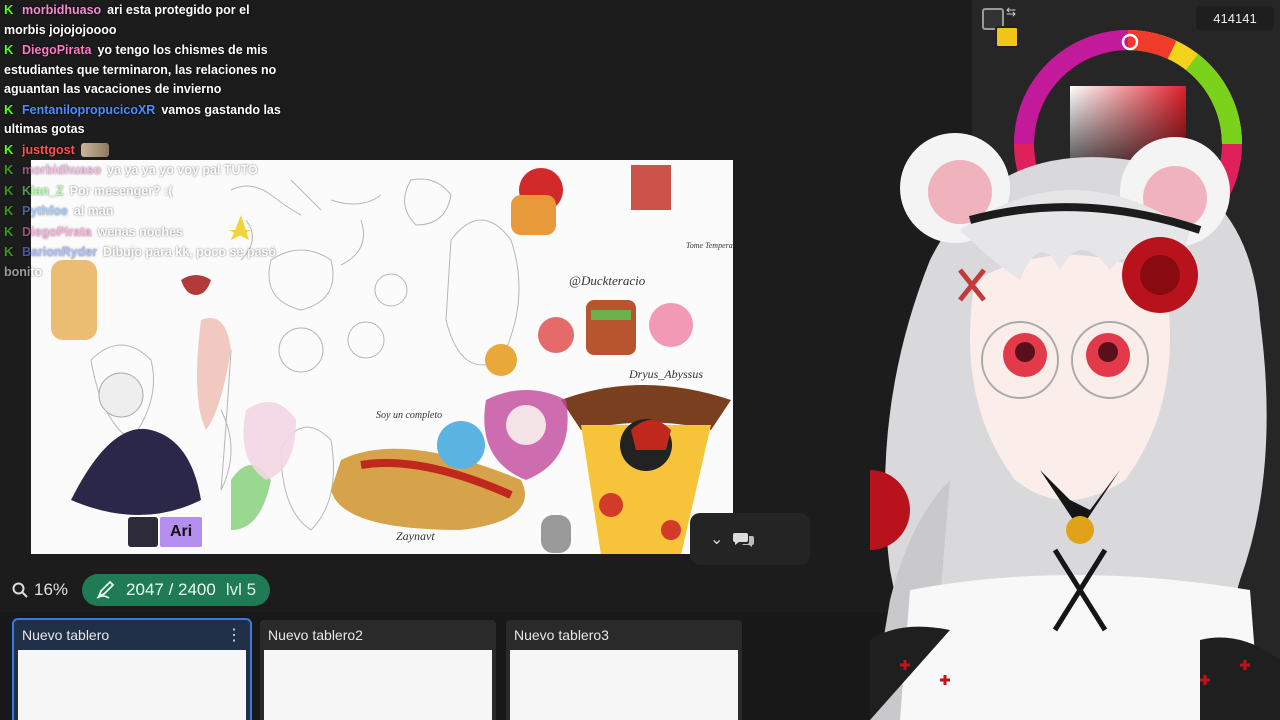  I want to click on chat-bubbles-icon, so click(744, 540).